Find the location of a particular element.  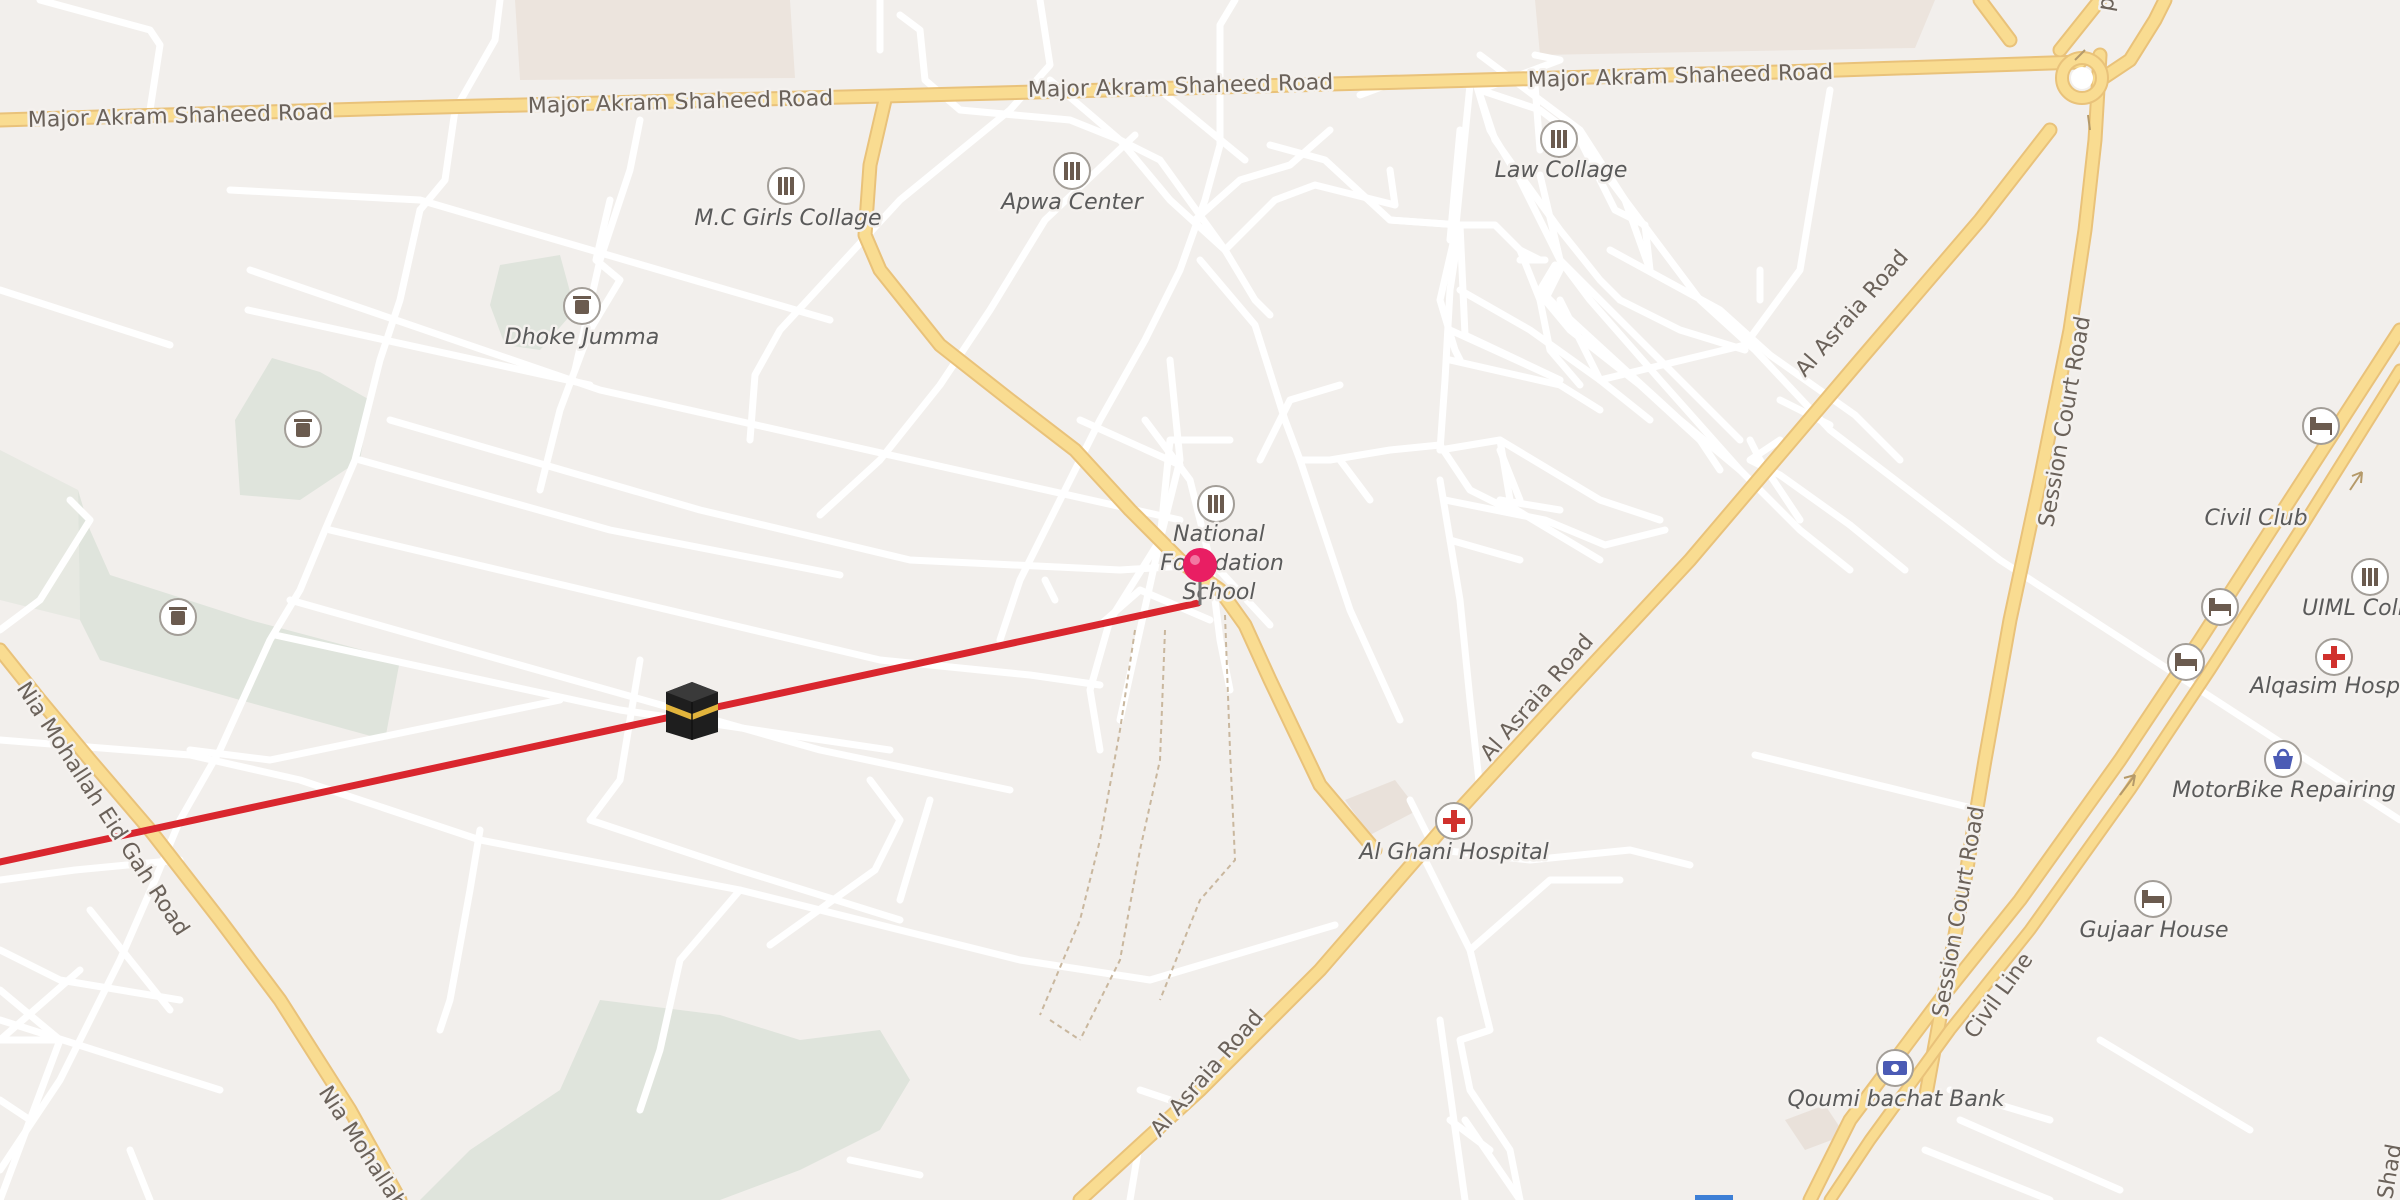

poi-label-qoumi: Qoumi bachat Bank is located at coordinates (1896, 1099).